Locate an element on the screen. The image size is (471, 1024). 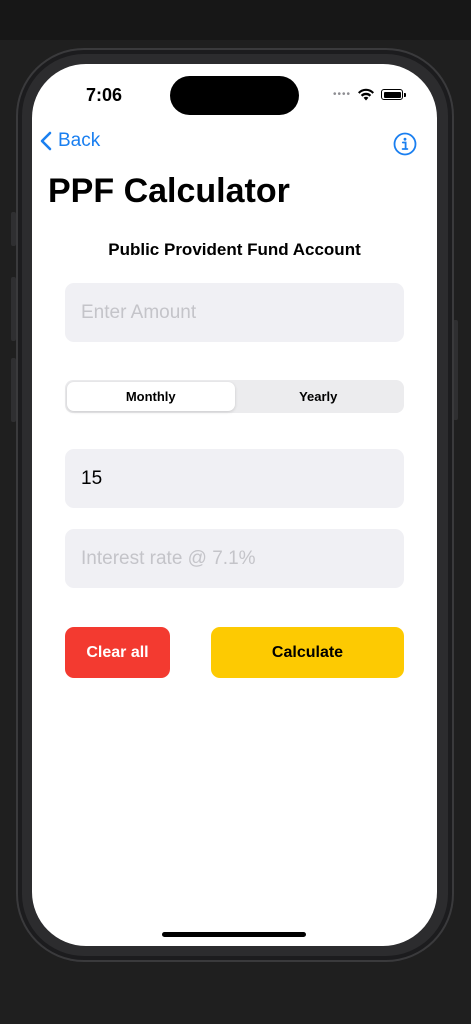
signal-dots-icon: •••• is located at coordinates (341, 94).